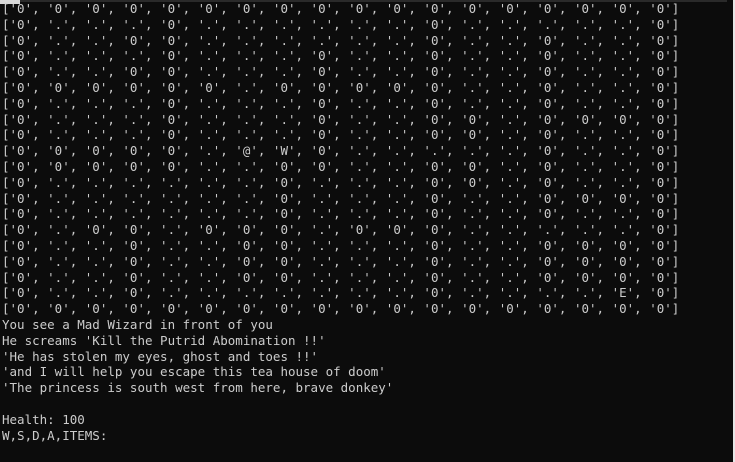 This screenshot has height=462, width=735. Describe the element at coordinates (43, 419) in the screenshot. I see `health-readout: Health: 100` at that location.